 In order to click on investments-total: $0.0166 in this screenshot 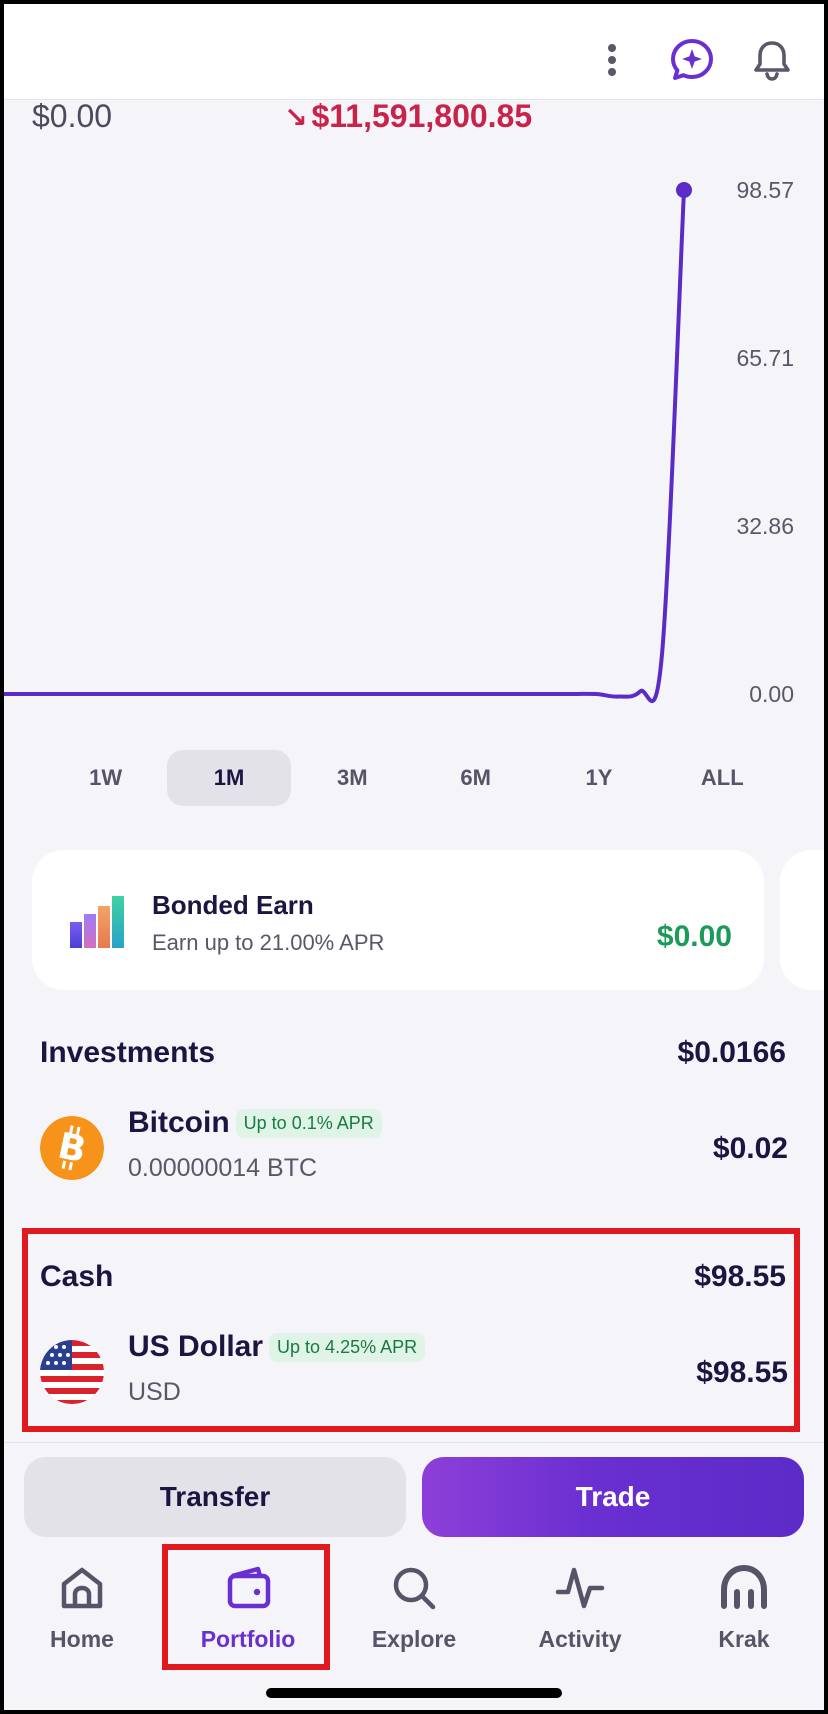, I will do `click(731, 1052)`.